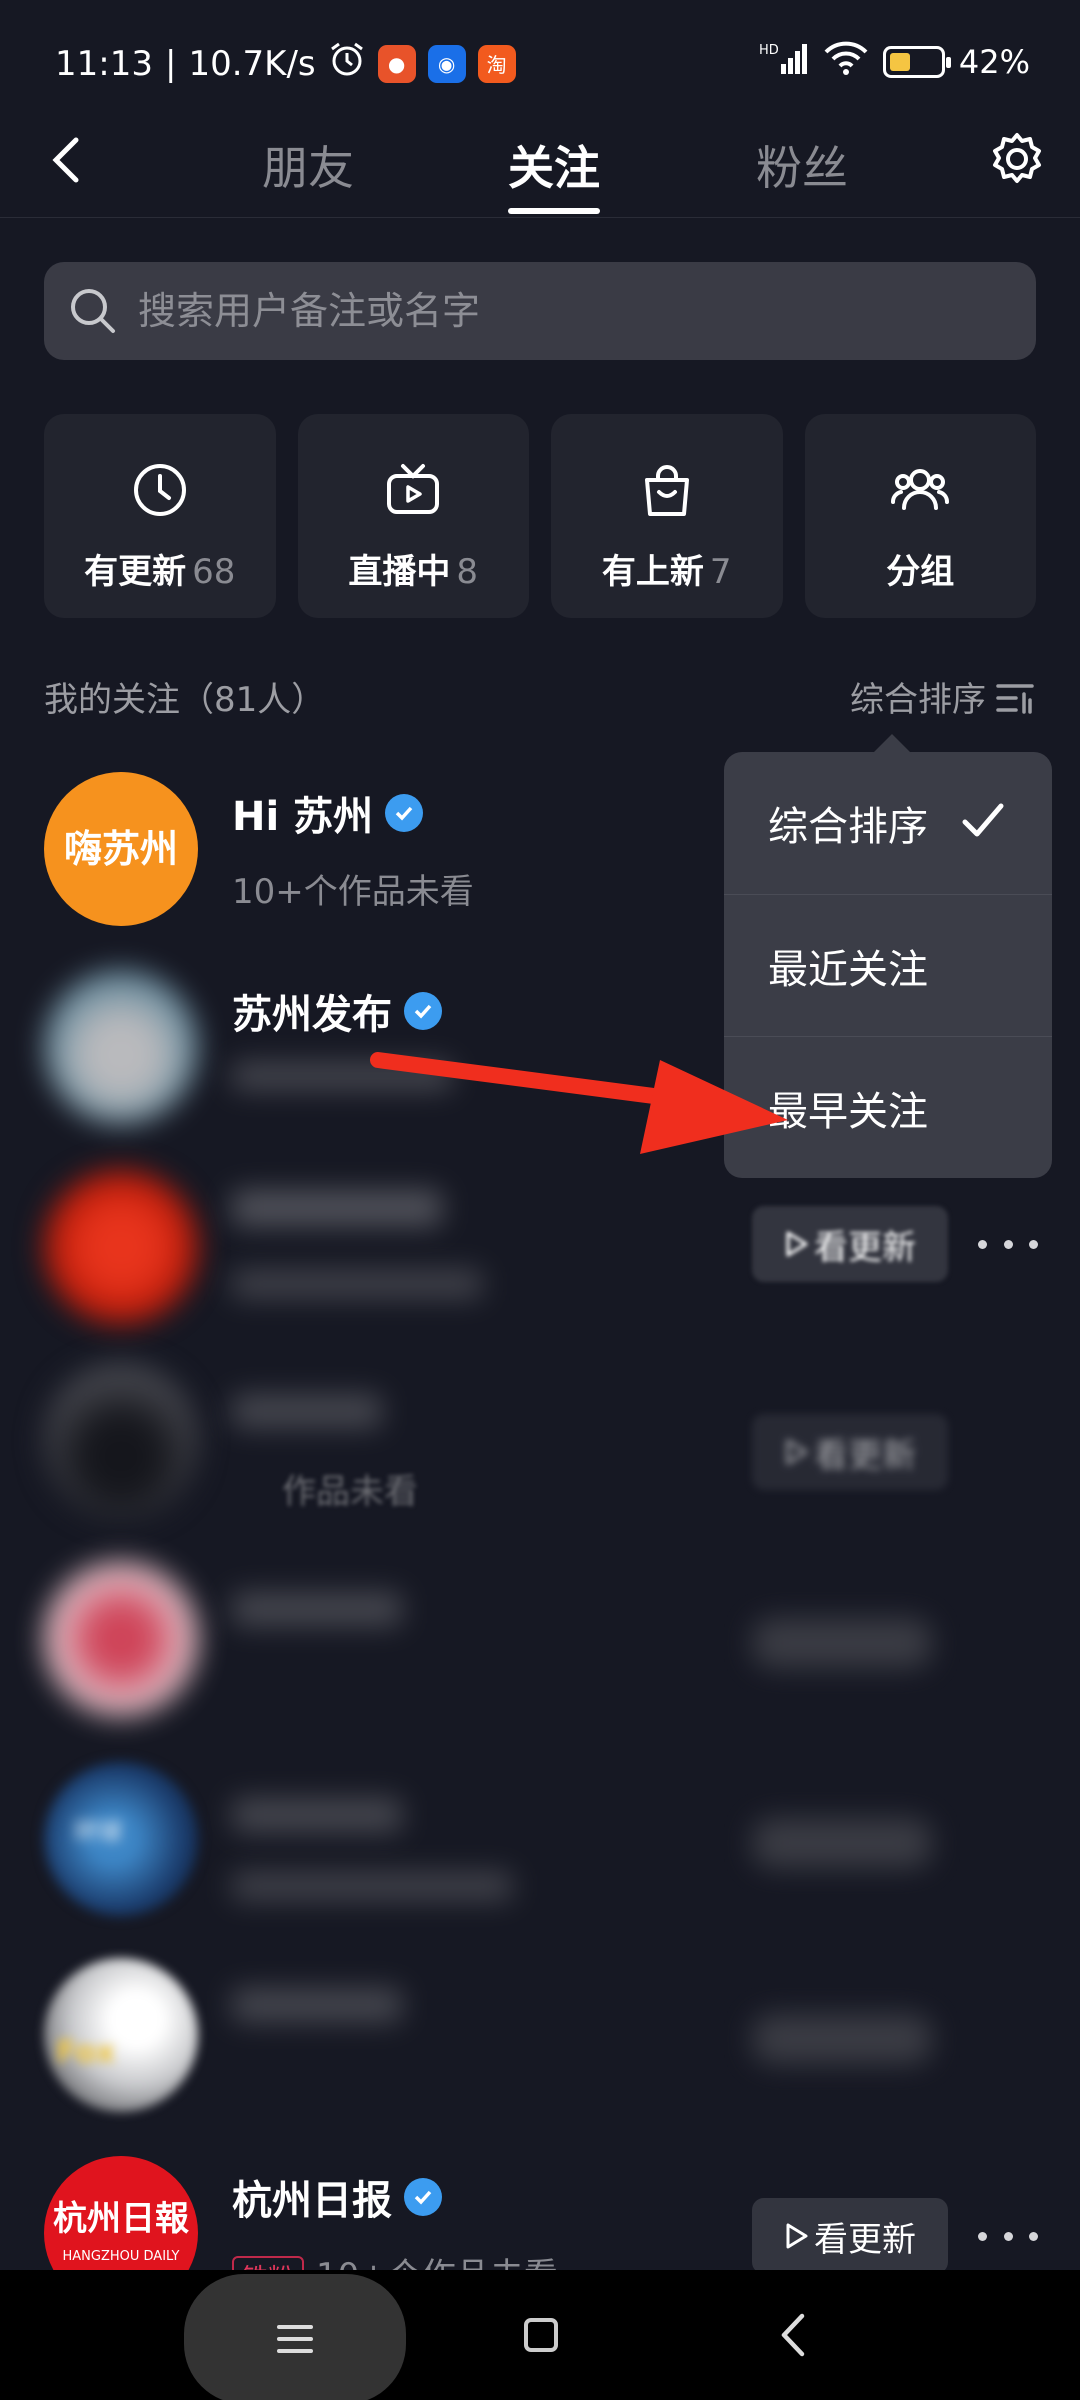 This screenshot has width=1080, height=2400. What do you see at coordinates (652, 572) in the screenshot?
I see `filter-label: 有上新` at bounding box center [652, 572].